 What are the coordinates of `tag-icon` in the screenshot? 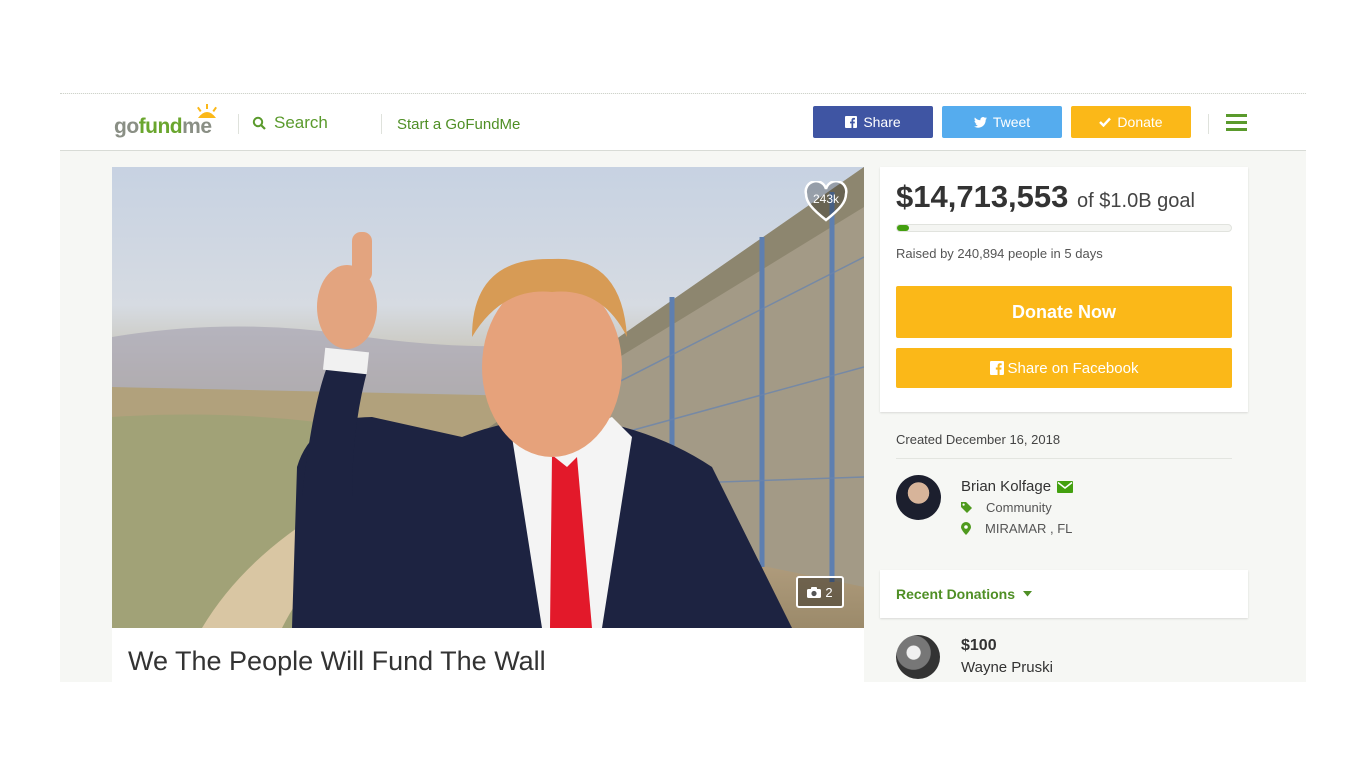 It's located at (966, 507).